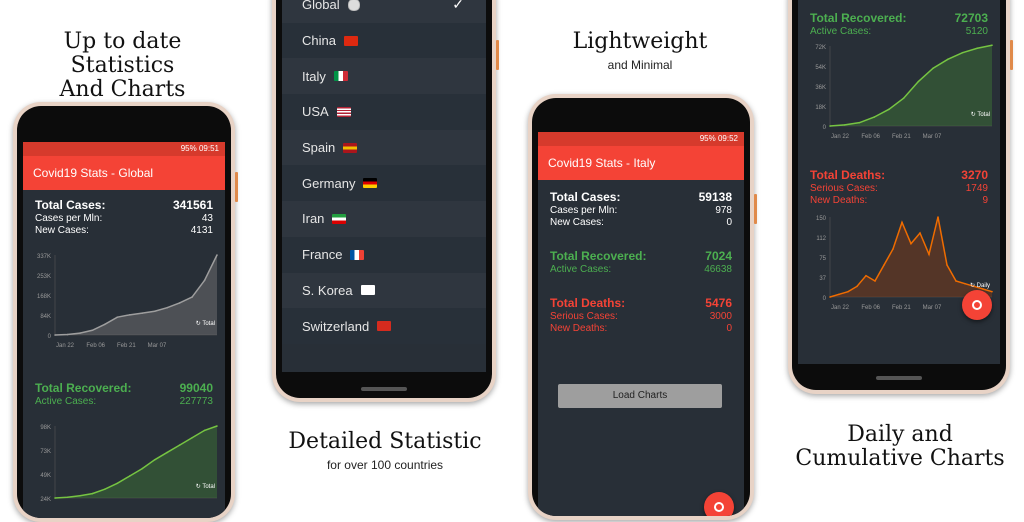 The width and height of the screenshot is (1024, 522). What do you see at coordinates (384, 290) in the screenshot?
I see `country-item: S. Korea` at bounding box center [384, 290].